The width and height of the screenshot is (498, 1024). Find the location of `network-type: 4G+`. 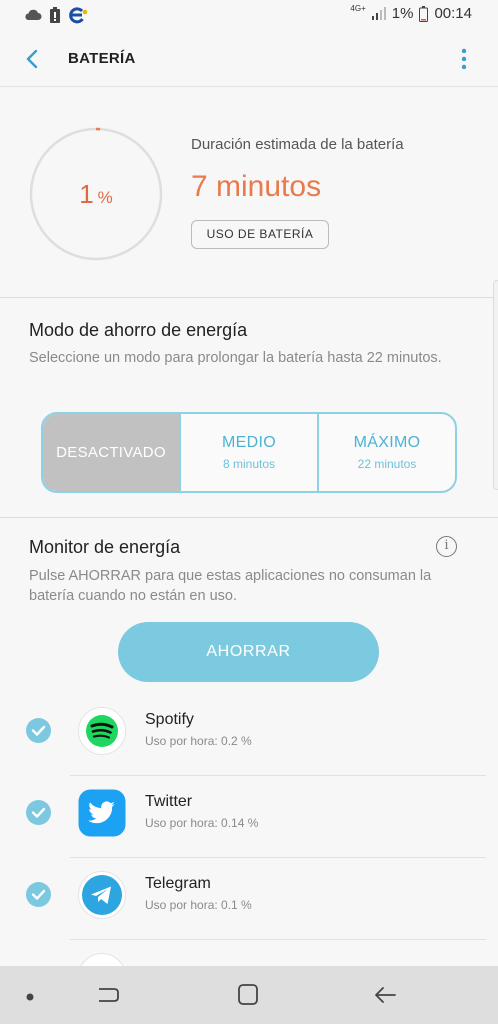

network-type: 4G+ is located at coordinates (358, 8).